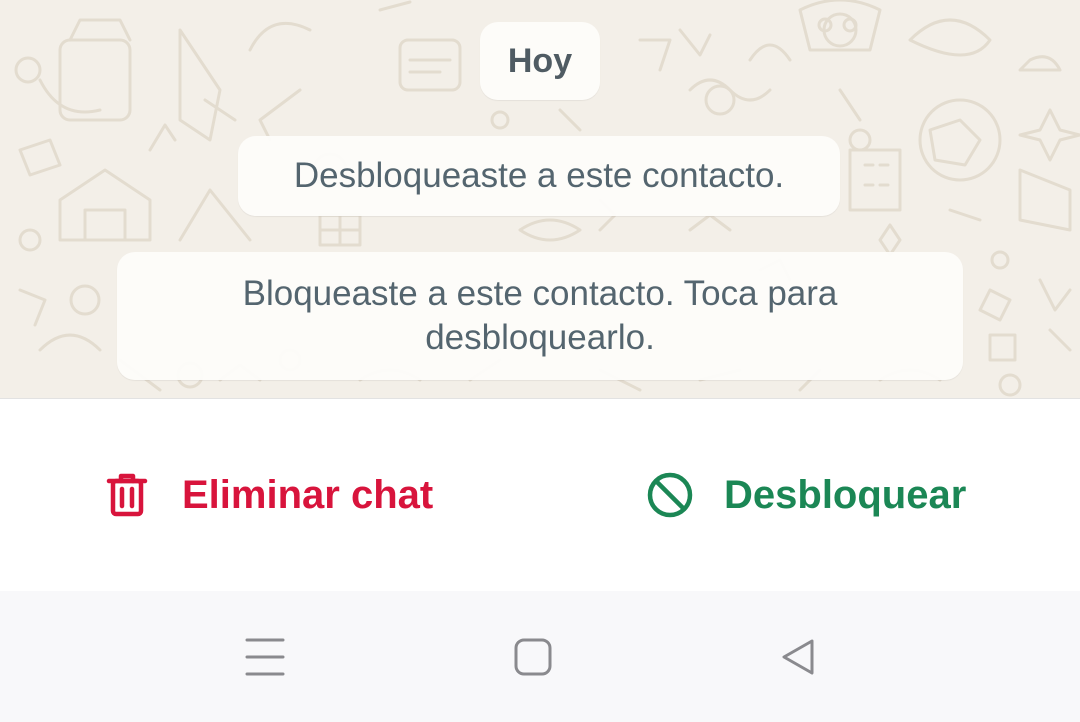  I want to click on unblock-label: Desbloquear, so click(845, 494).